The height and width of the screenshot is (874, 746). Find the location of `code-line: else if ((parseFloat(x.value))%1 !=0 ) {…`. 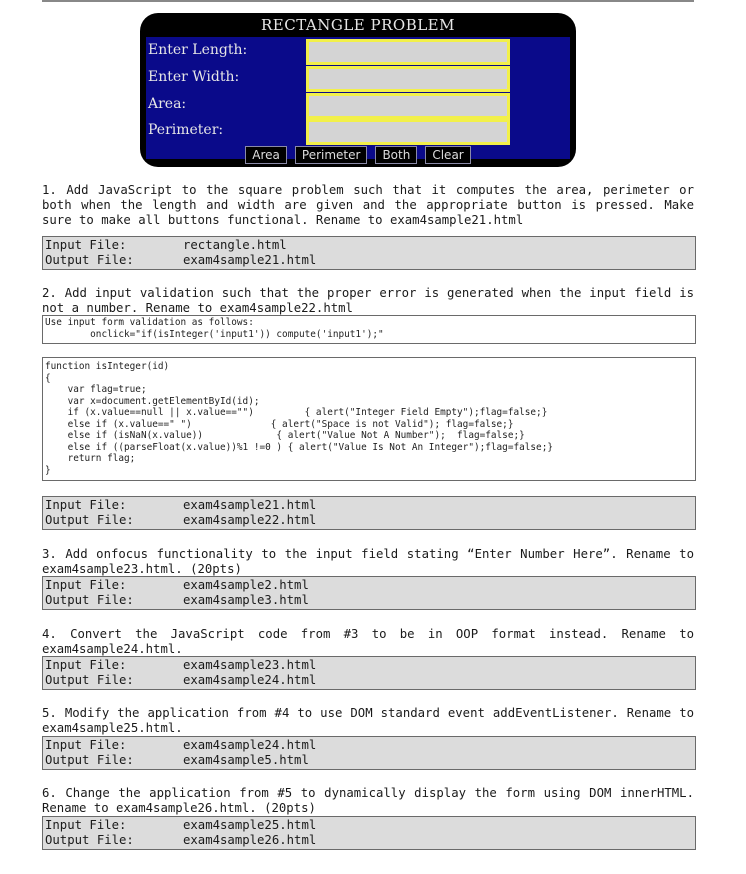

code-line: else if ((parseFloat(x.value))%1 !=0 ) {… is located at coordinates (299, 447).